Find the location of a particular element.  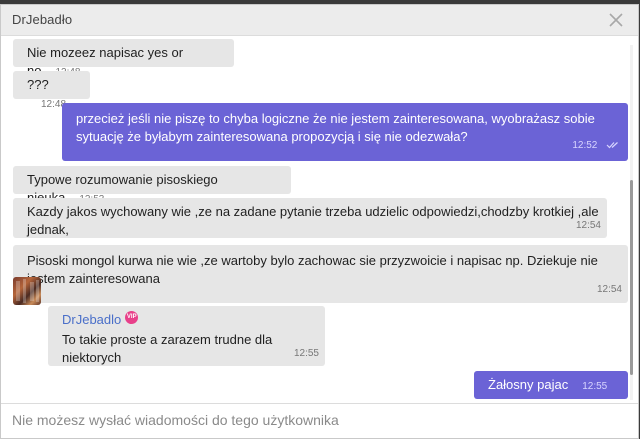

message-outgoing: Żałosny pajac 12:55 is located at coordinates (551, 387).